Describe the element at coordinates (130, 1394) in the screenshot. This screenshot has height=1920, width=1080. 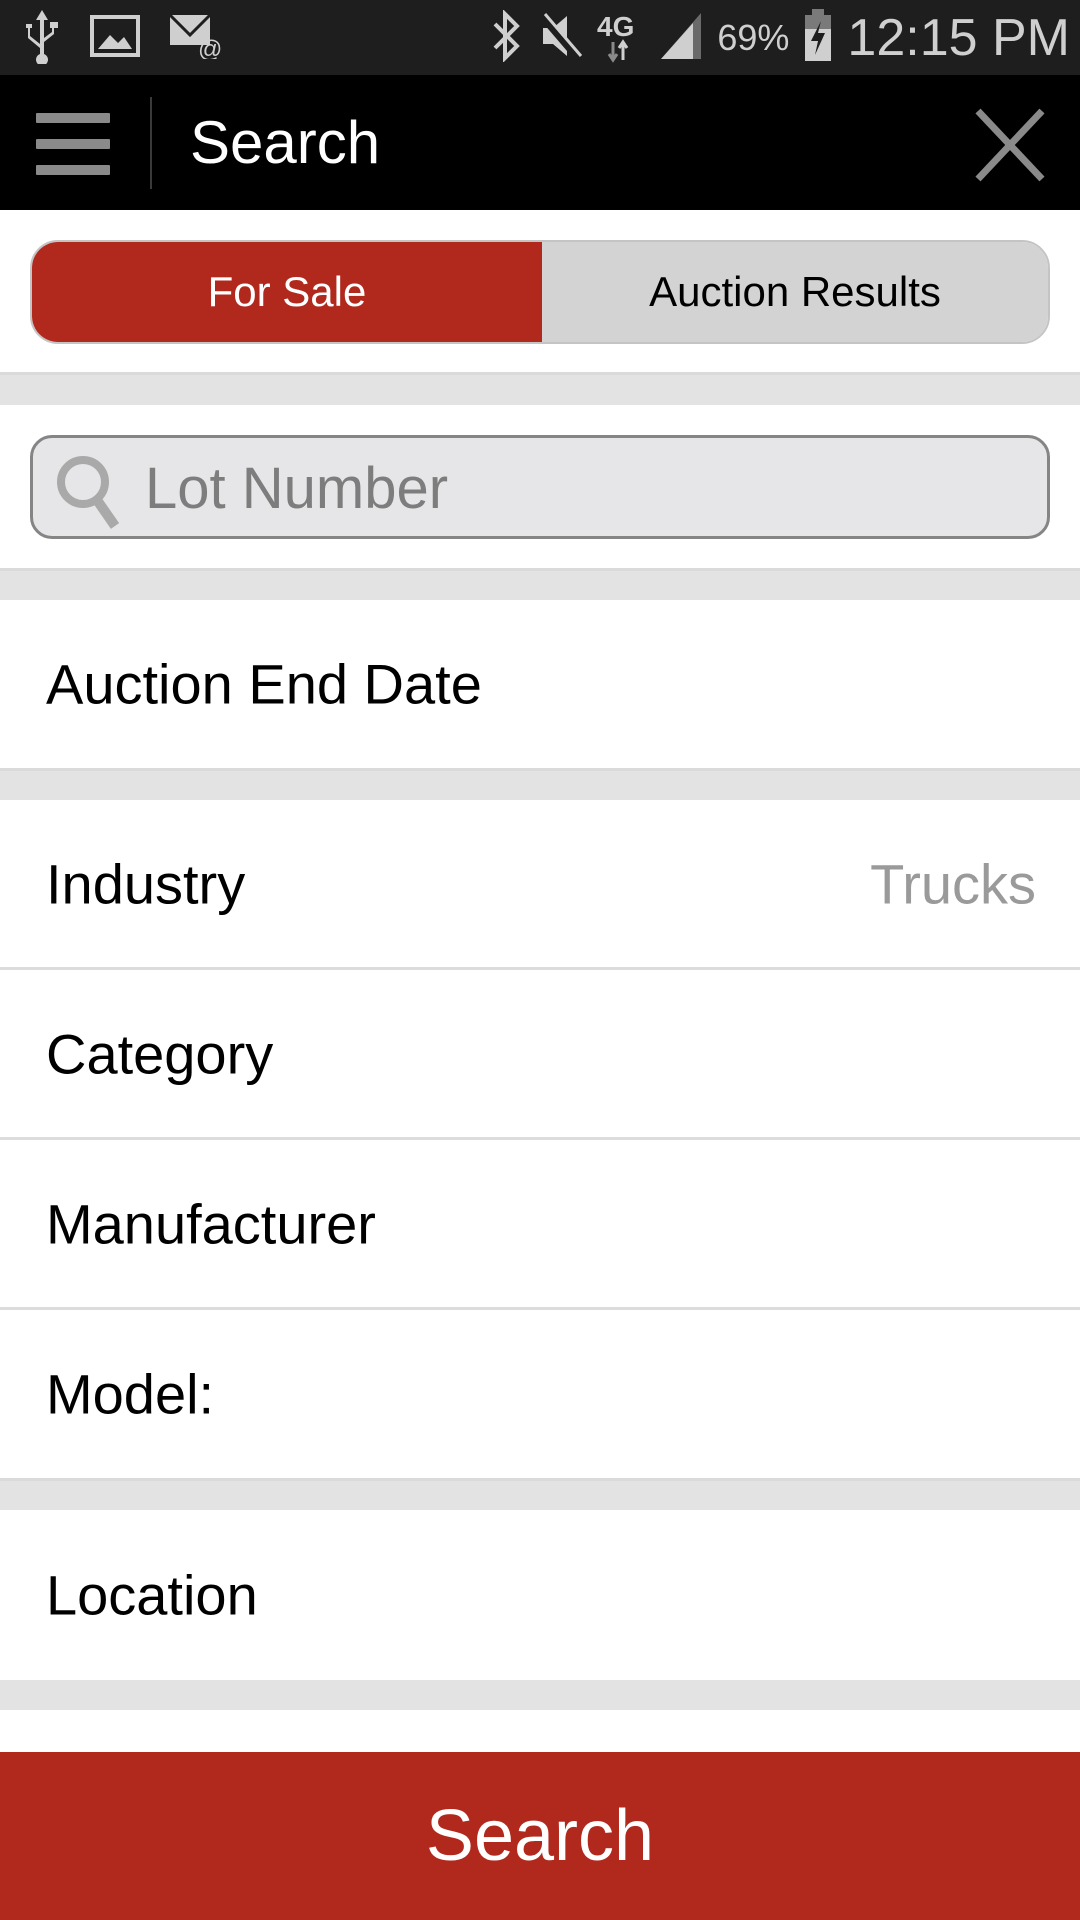
I see `filter-label: Model:` at that location.